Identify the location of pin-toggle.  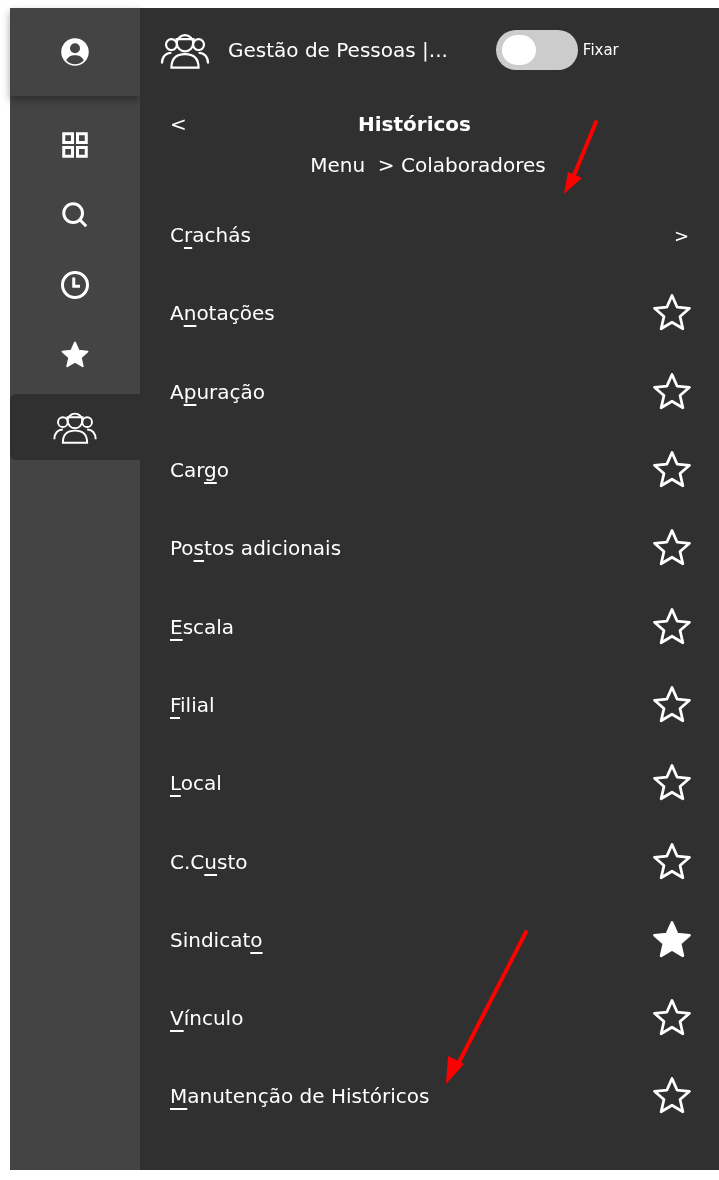
(536, 50).